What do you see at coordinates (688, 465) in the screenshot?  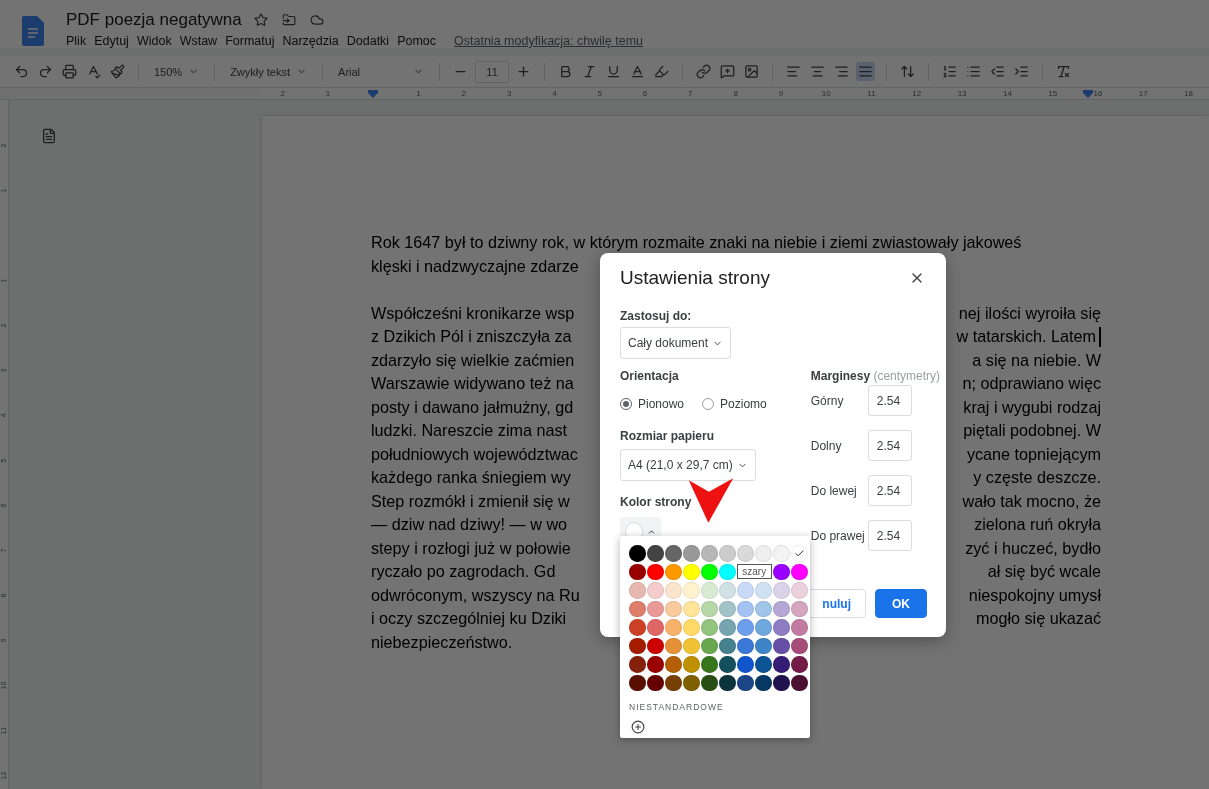 I see `paper-size-dropdown: A4 (21,0 x 29,7 cm)` at bounding box center [688, 465].